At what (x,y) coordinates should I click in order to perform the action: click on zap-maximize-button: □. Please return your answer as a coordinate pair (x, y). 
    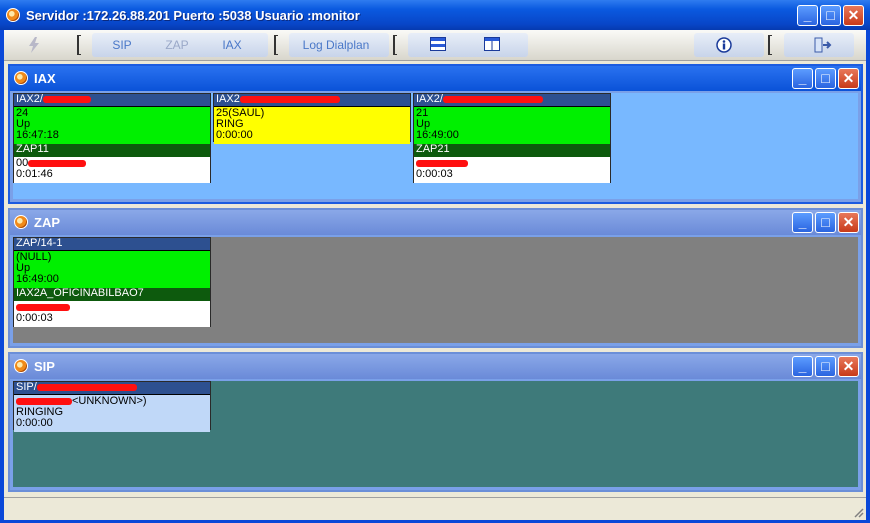
    Looking at the image, I should click on (825, 222).